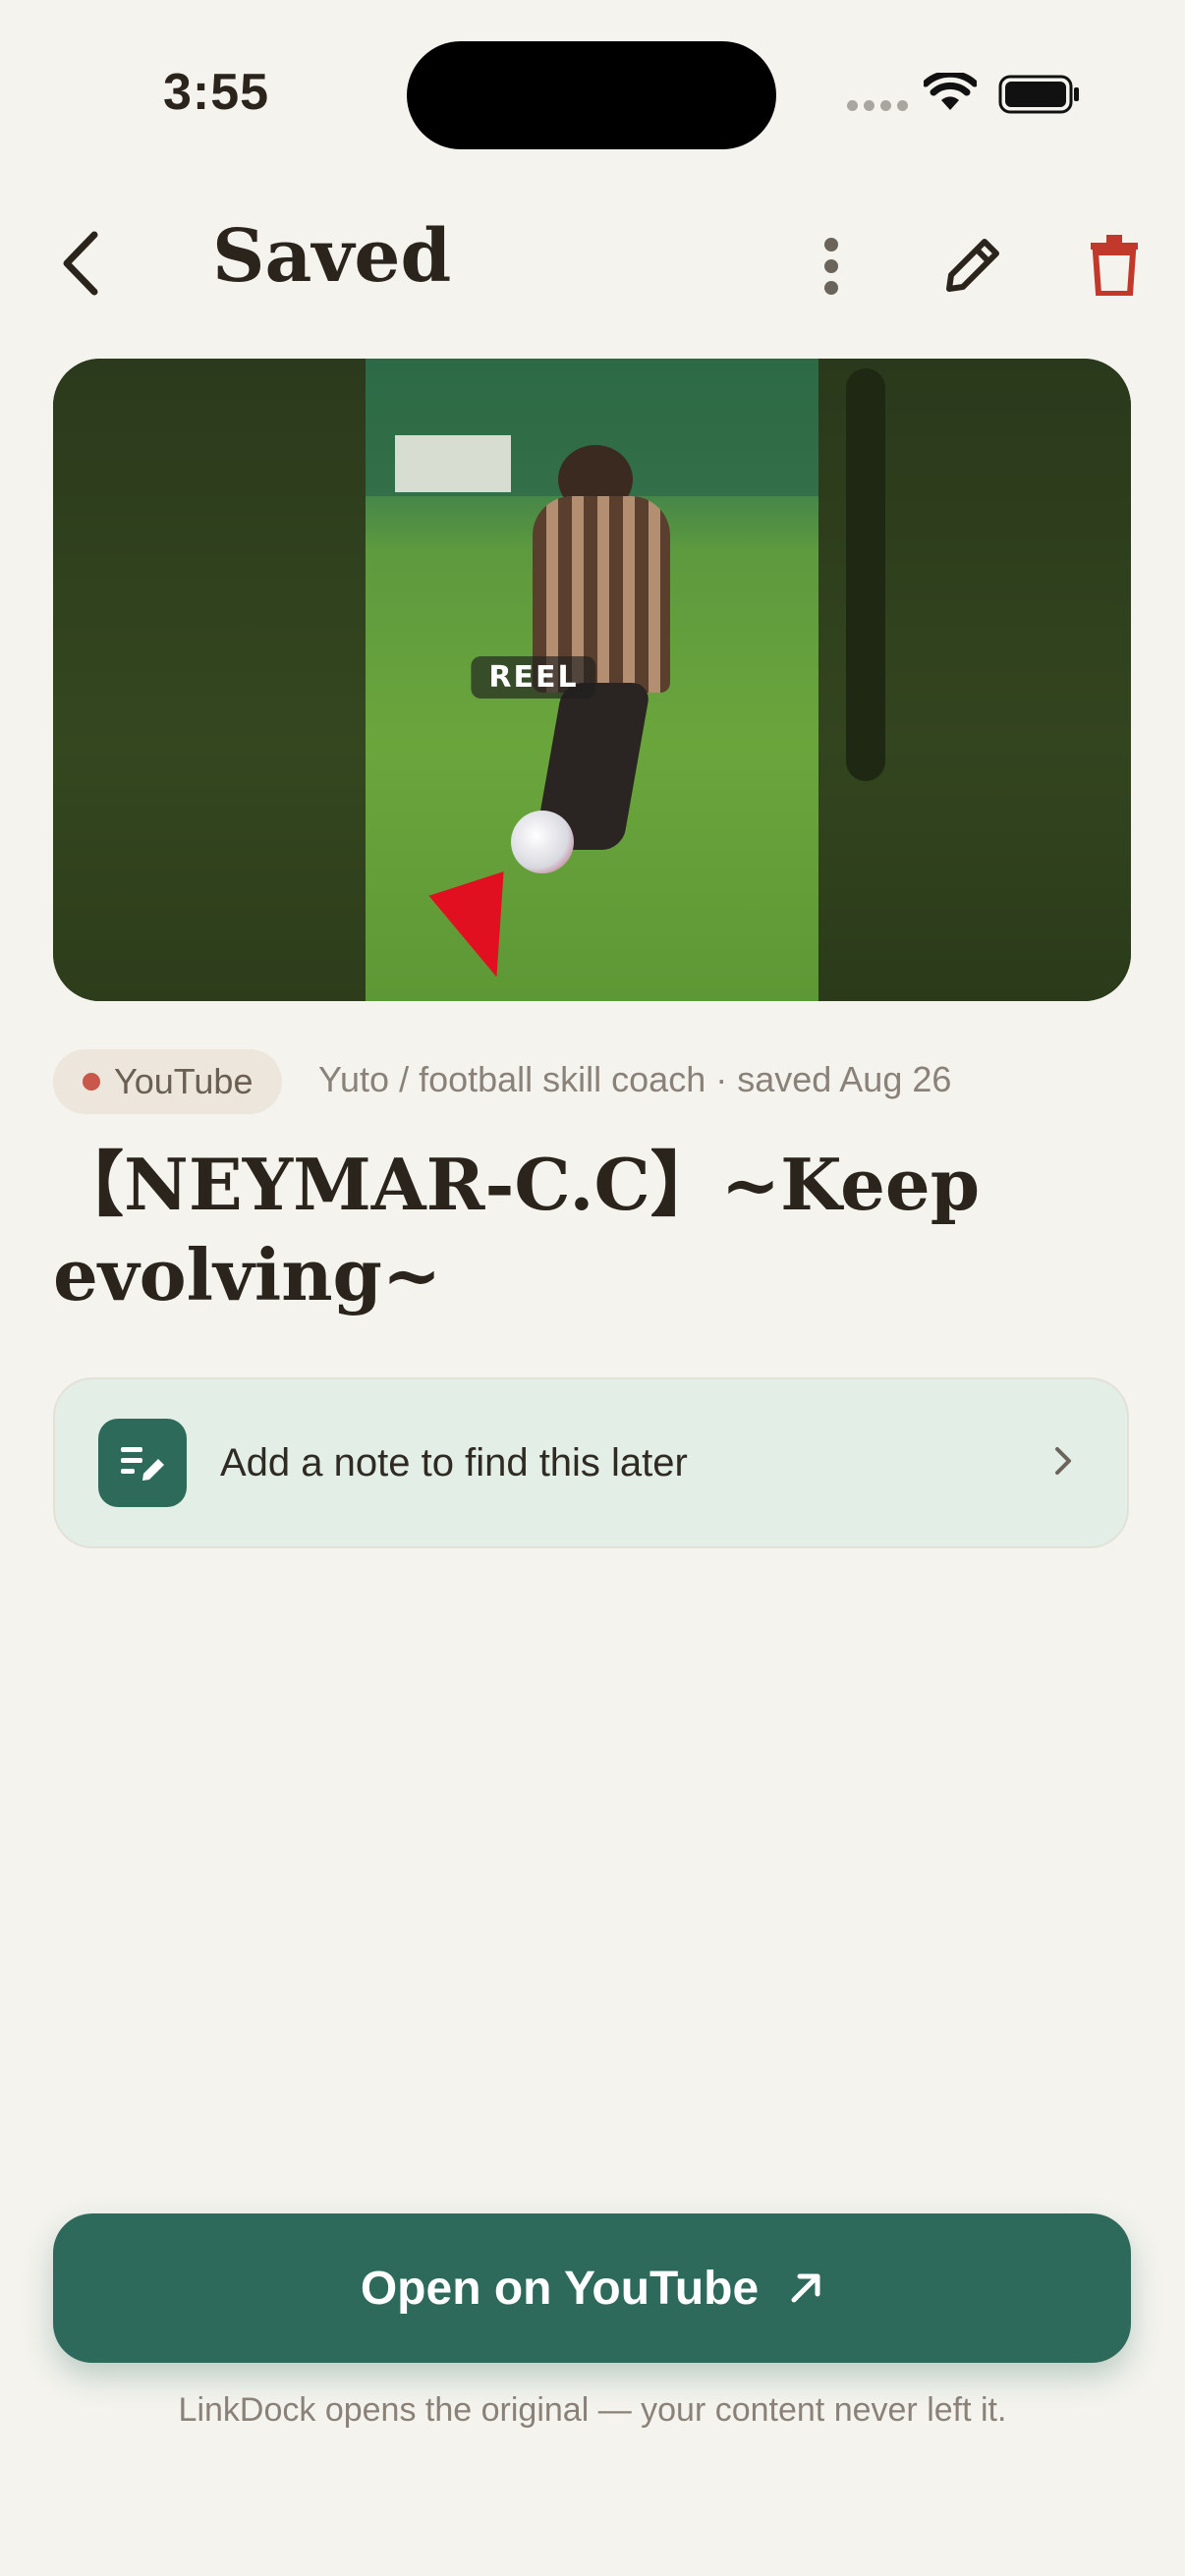 The image size is (1185, 2576). What do you see at coordinates (216, 92) in the screenshot?
I see `status-time: 3:55` at bounding box center [216, 92].